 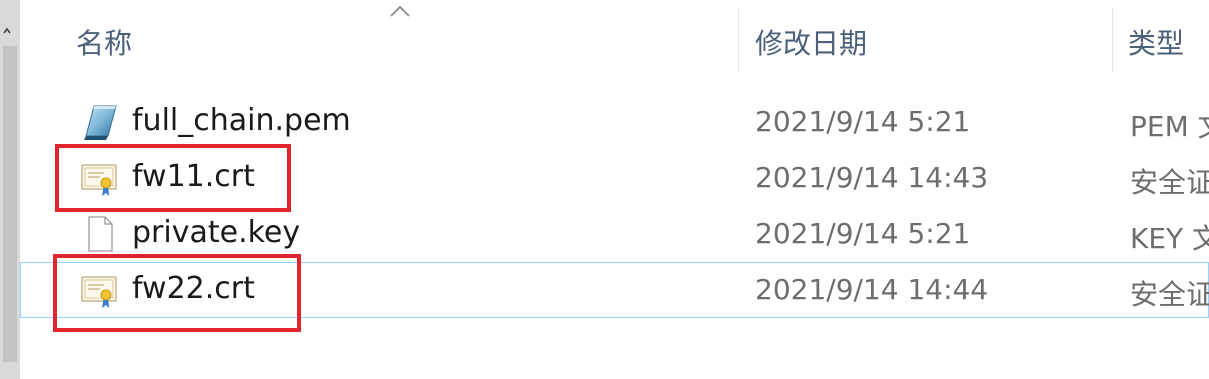 I want to click on file-row: fw22.crt 2021/9/14 14:44 安全证, so click(x=614, y=290).